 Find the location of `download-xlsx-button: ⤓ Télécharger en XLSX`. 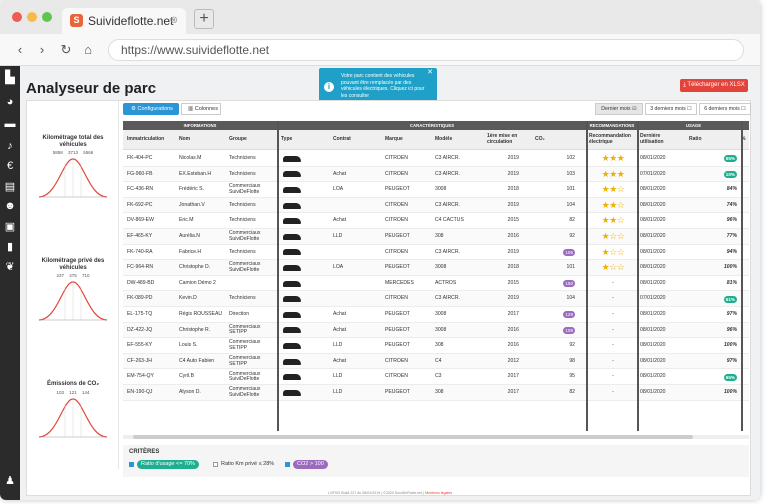

download-xlsx-button: ⤓ Télécharger en XLSX is located at coordinates (714, 85).